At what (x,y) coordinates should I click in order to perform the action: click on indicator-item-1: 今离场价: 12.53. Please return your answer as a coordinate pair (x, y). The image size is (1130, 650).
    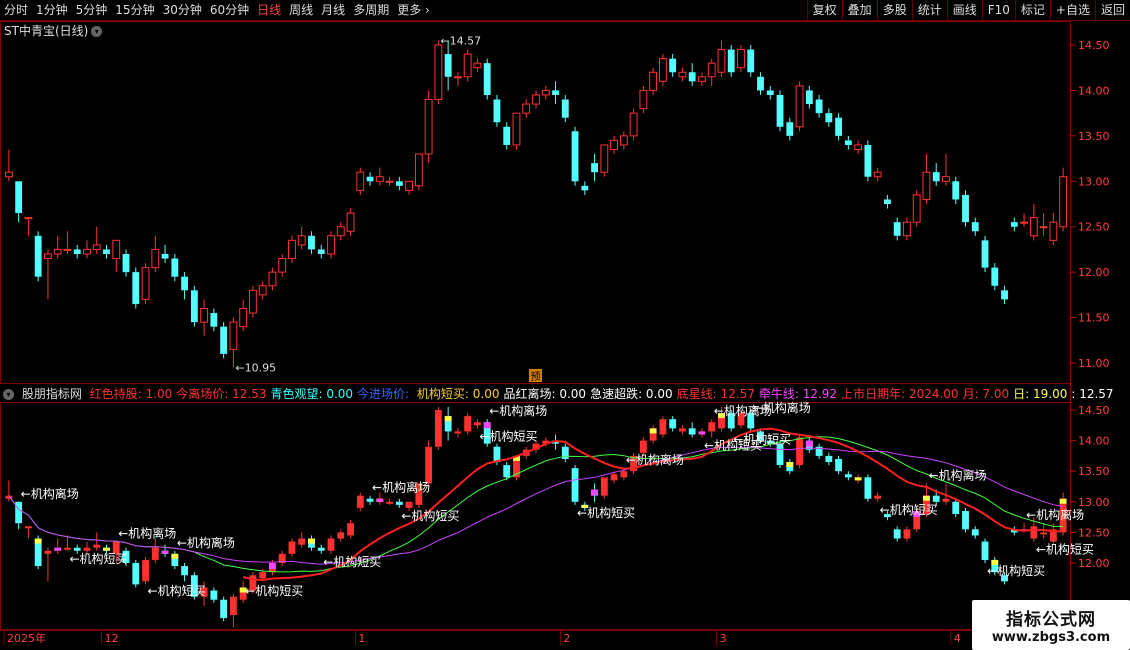
    Looking at the image, I should click on (221, 394).